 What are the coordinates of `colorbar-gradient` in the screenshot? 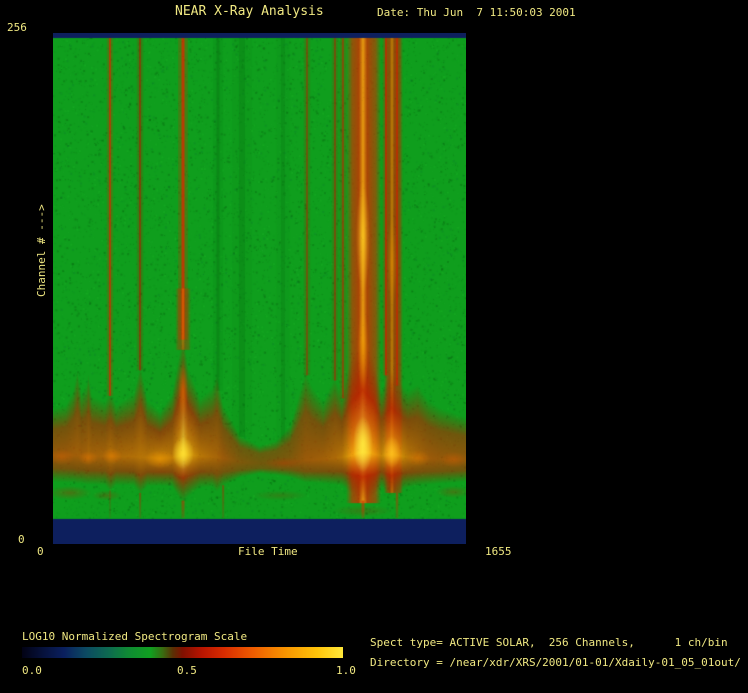 It's located at (182, 652).